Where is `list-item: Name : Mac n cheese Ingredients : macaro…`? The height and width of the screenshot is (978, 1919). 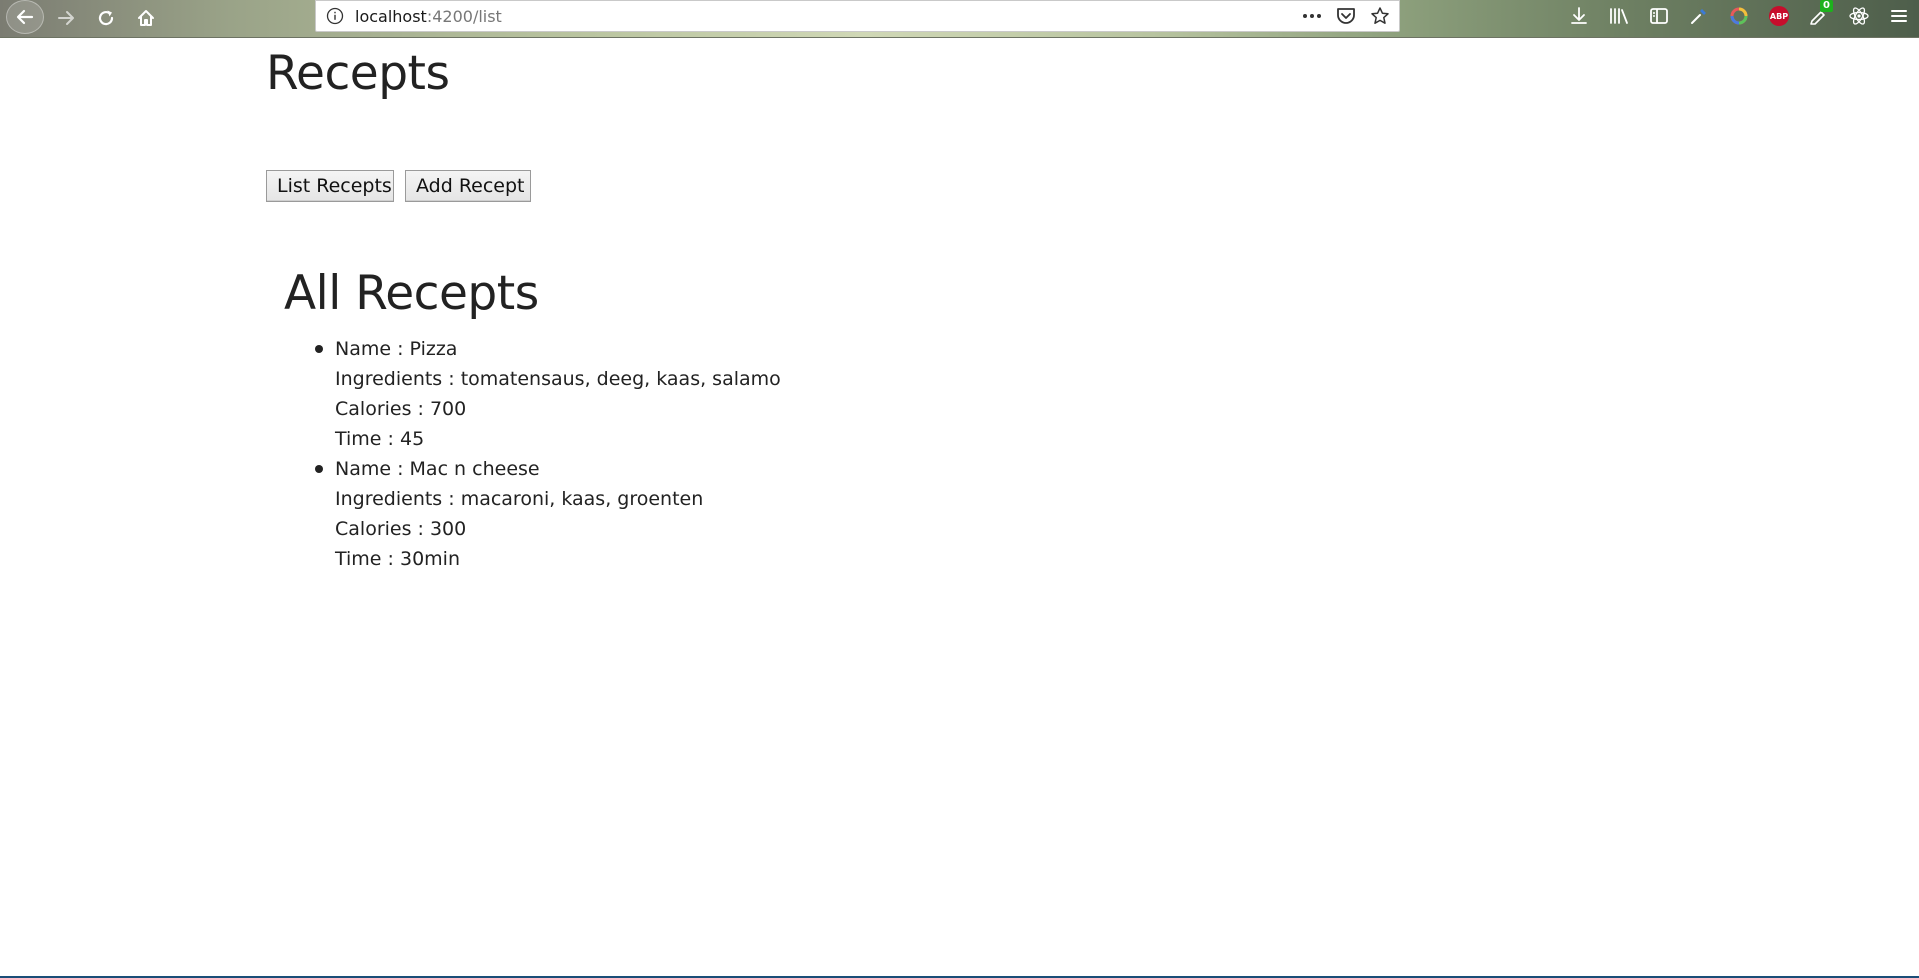 list-item: Name : Mac n cheese Ingredients : macaro… is located at coordinates (548, 514).